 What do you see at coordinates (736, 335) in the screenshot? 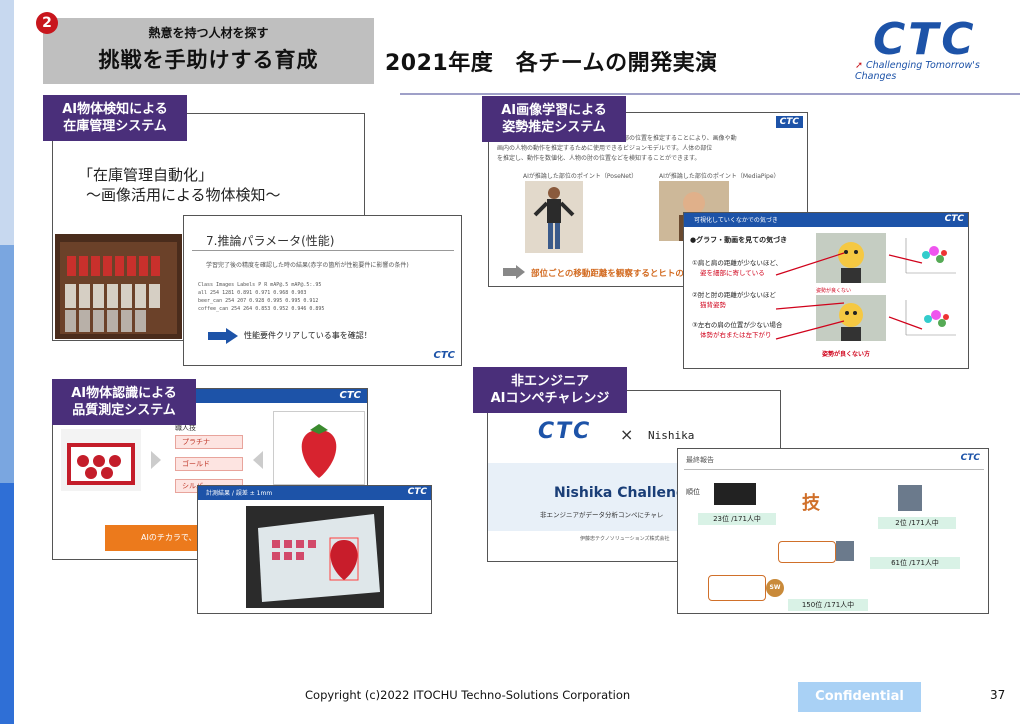
I see `panel2-item3b: 体勢が右または左下がり` at bounding box center [736, 335].